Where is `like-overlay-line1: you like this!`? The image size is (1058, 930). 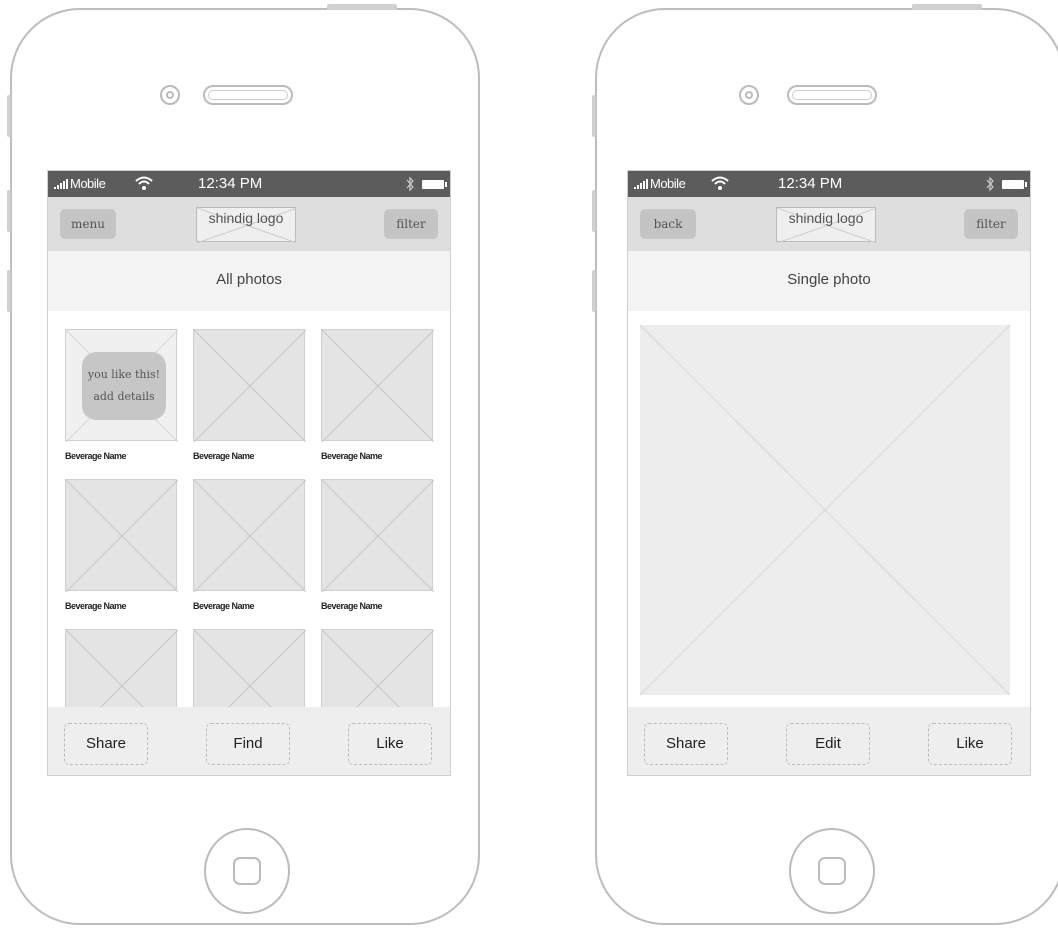
like-overlay-line1: you like this! is located at coordinates (124, 374).